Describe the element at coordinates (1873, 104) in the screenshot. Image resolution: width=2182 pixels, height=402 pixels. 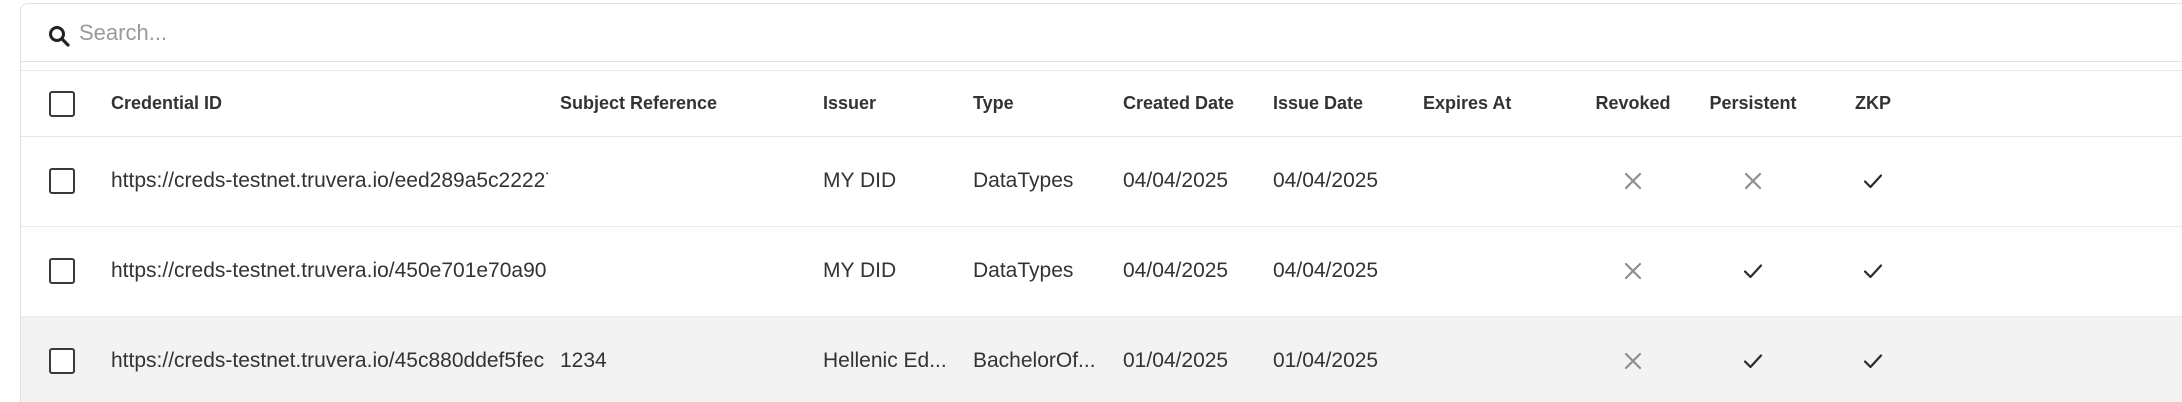
I see `header-zkp: ZKP` at that location.